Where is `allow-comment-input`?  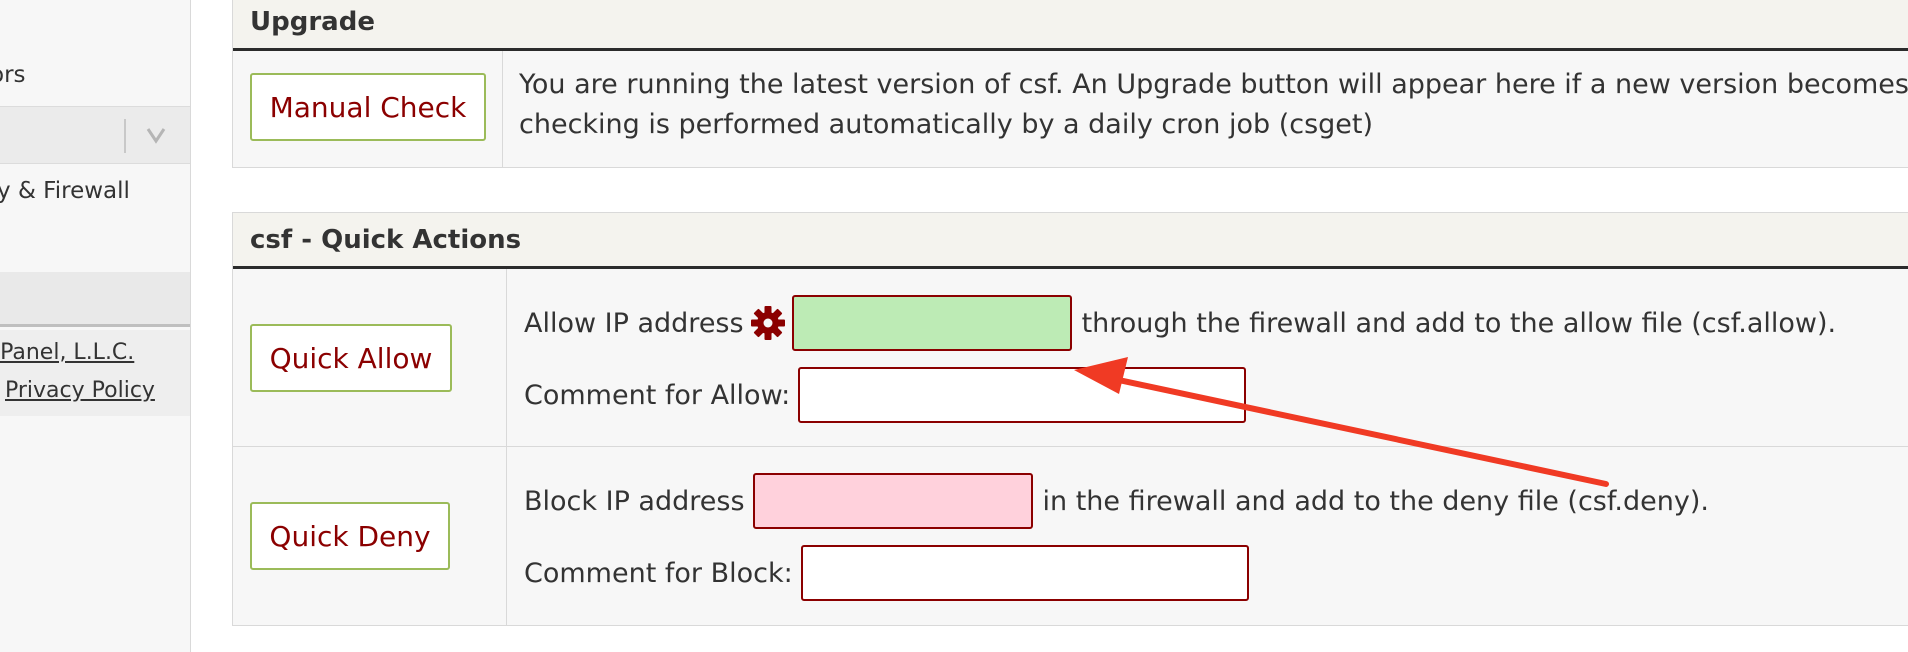 allow-comment-input is located at coordinates (1022, 395).